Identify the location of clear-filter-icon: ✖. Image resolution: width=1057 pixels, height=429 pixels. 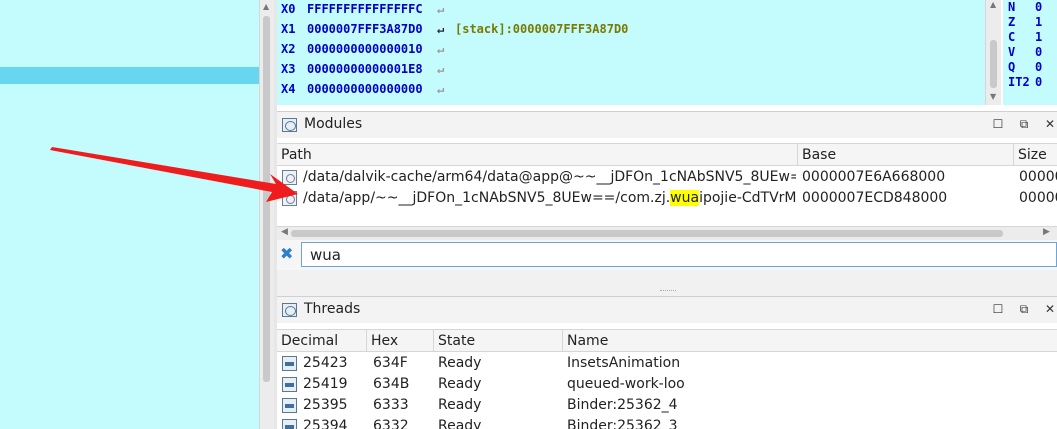
(286, 253).